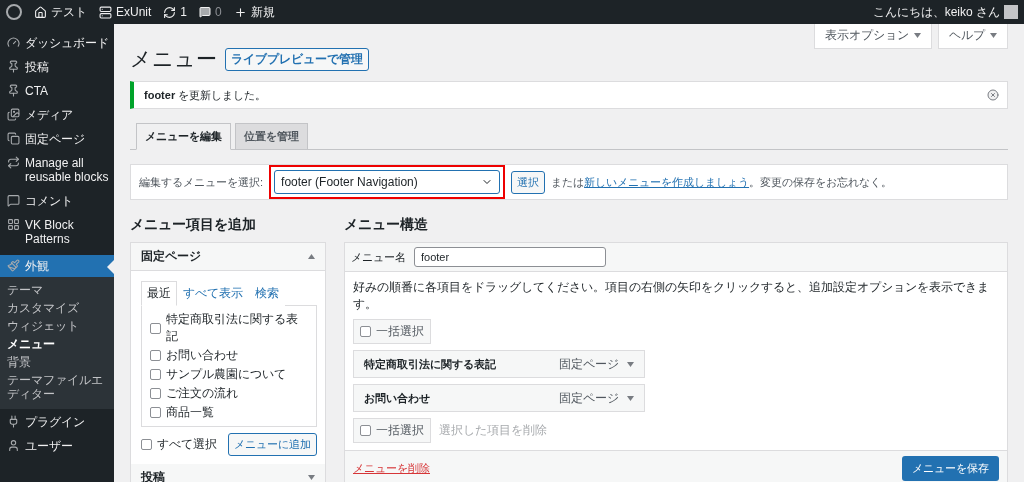 The height and width of the screenshot is (482, 1024). Describe the element at coordinates (57, 362) in the screenshot. I see `submenu-item: 背景` at that location.